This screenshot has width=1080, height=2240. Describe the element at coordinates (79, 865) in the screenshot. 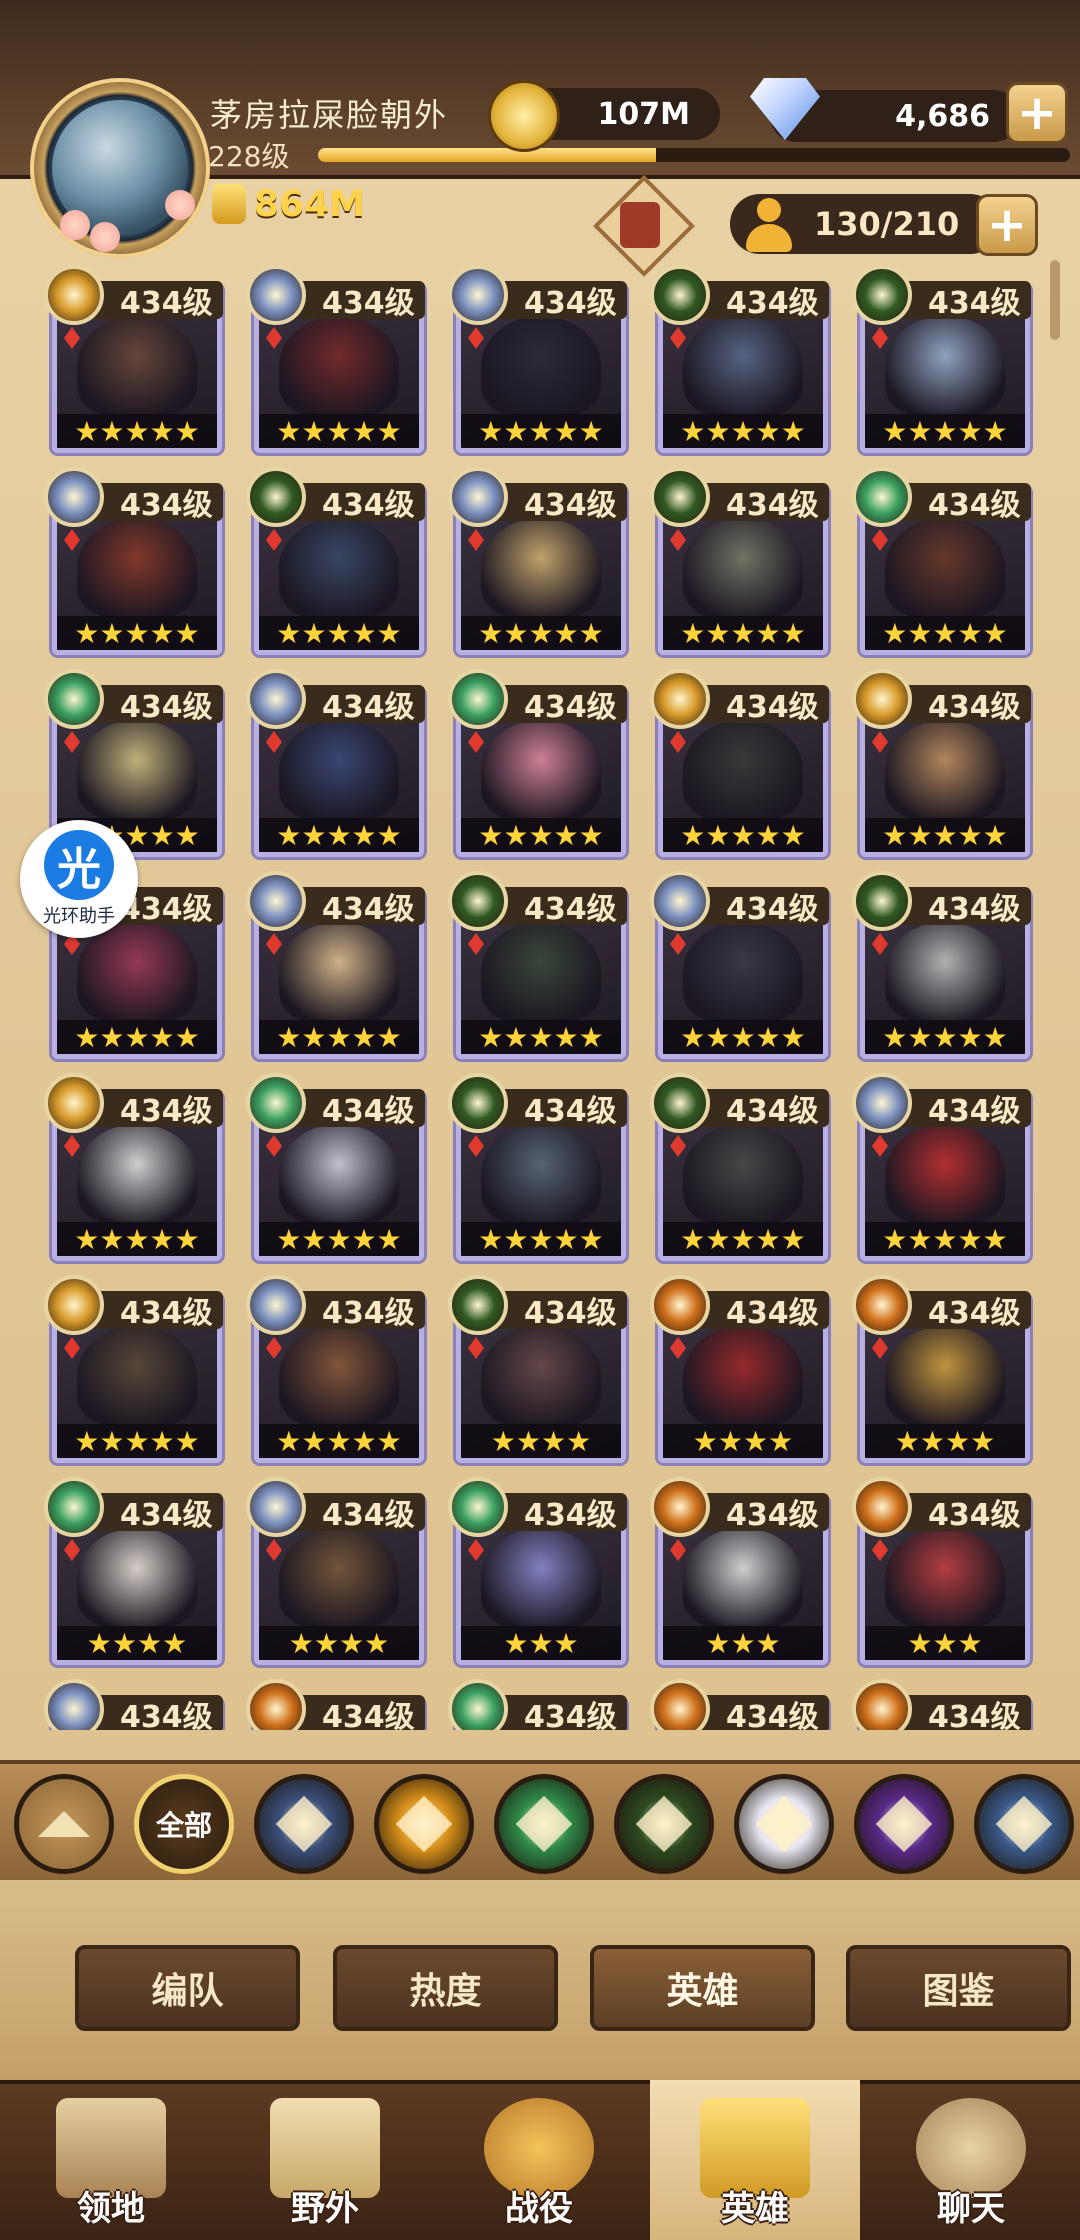

I see `helper-logo-icon: 光` at that location.